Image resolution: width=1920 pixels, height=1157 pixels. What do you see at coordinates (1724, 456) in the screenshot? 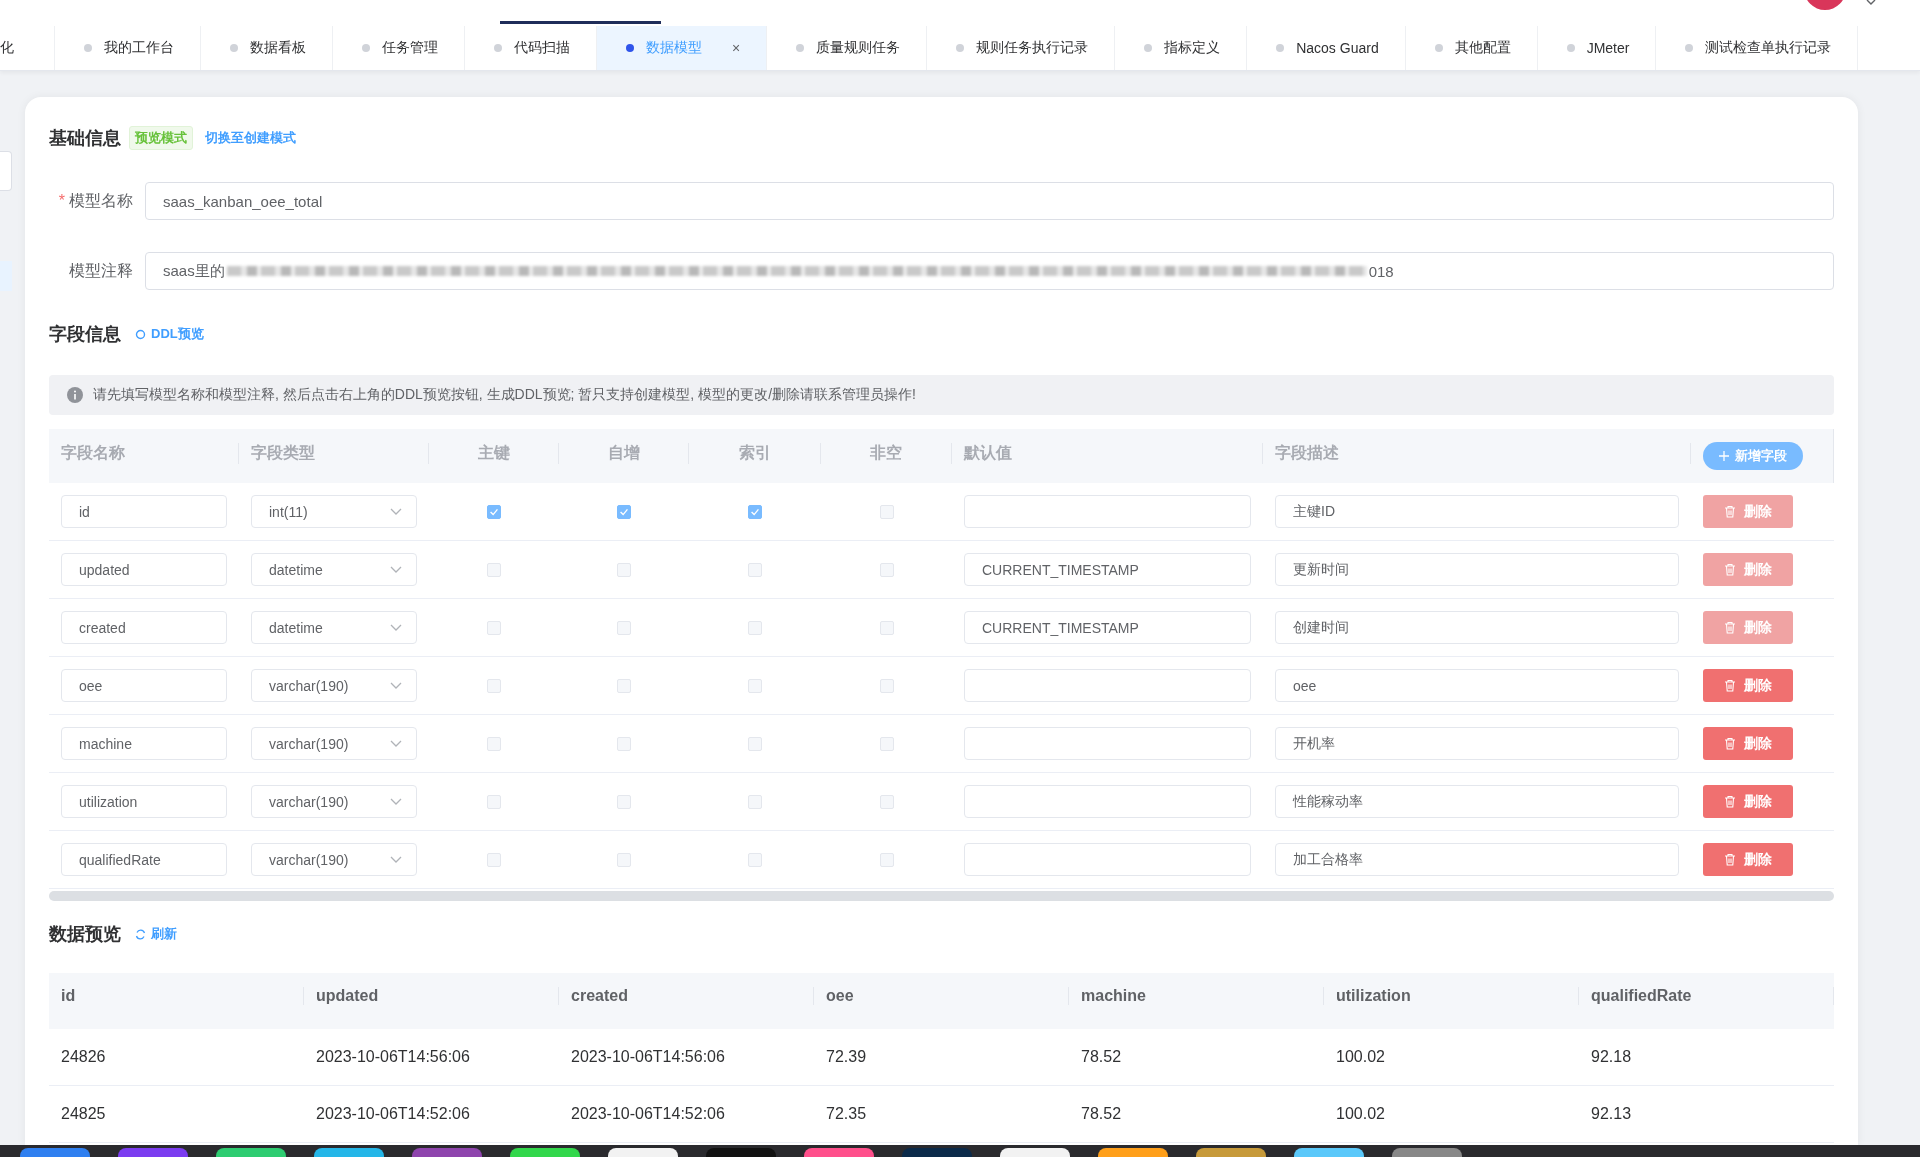
I see `plus-icon` at bounding box center [1724, 456].